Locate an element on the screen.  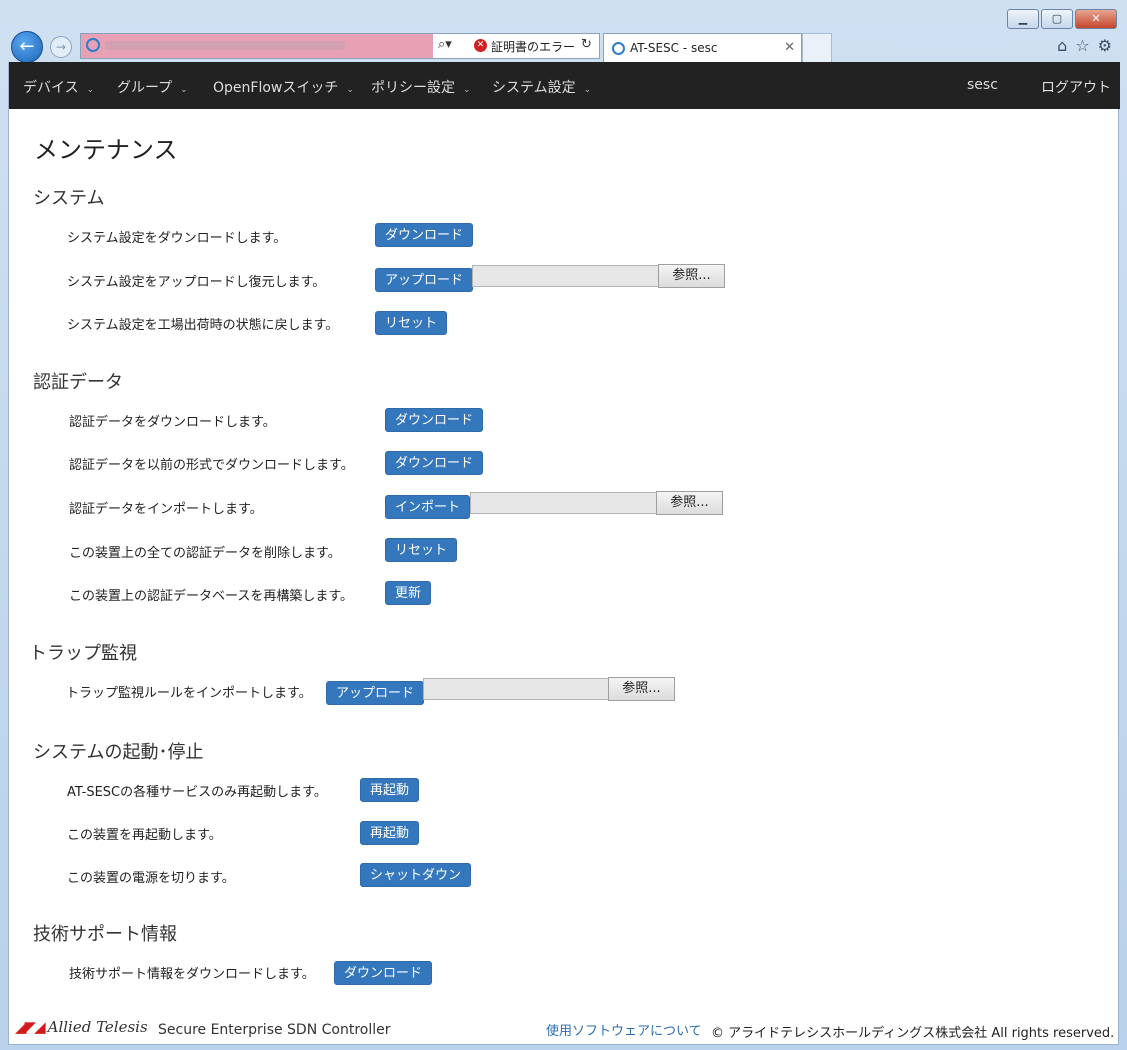
close-icon: ✕ is located at coordinates (1096, 19).